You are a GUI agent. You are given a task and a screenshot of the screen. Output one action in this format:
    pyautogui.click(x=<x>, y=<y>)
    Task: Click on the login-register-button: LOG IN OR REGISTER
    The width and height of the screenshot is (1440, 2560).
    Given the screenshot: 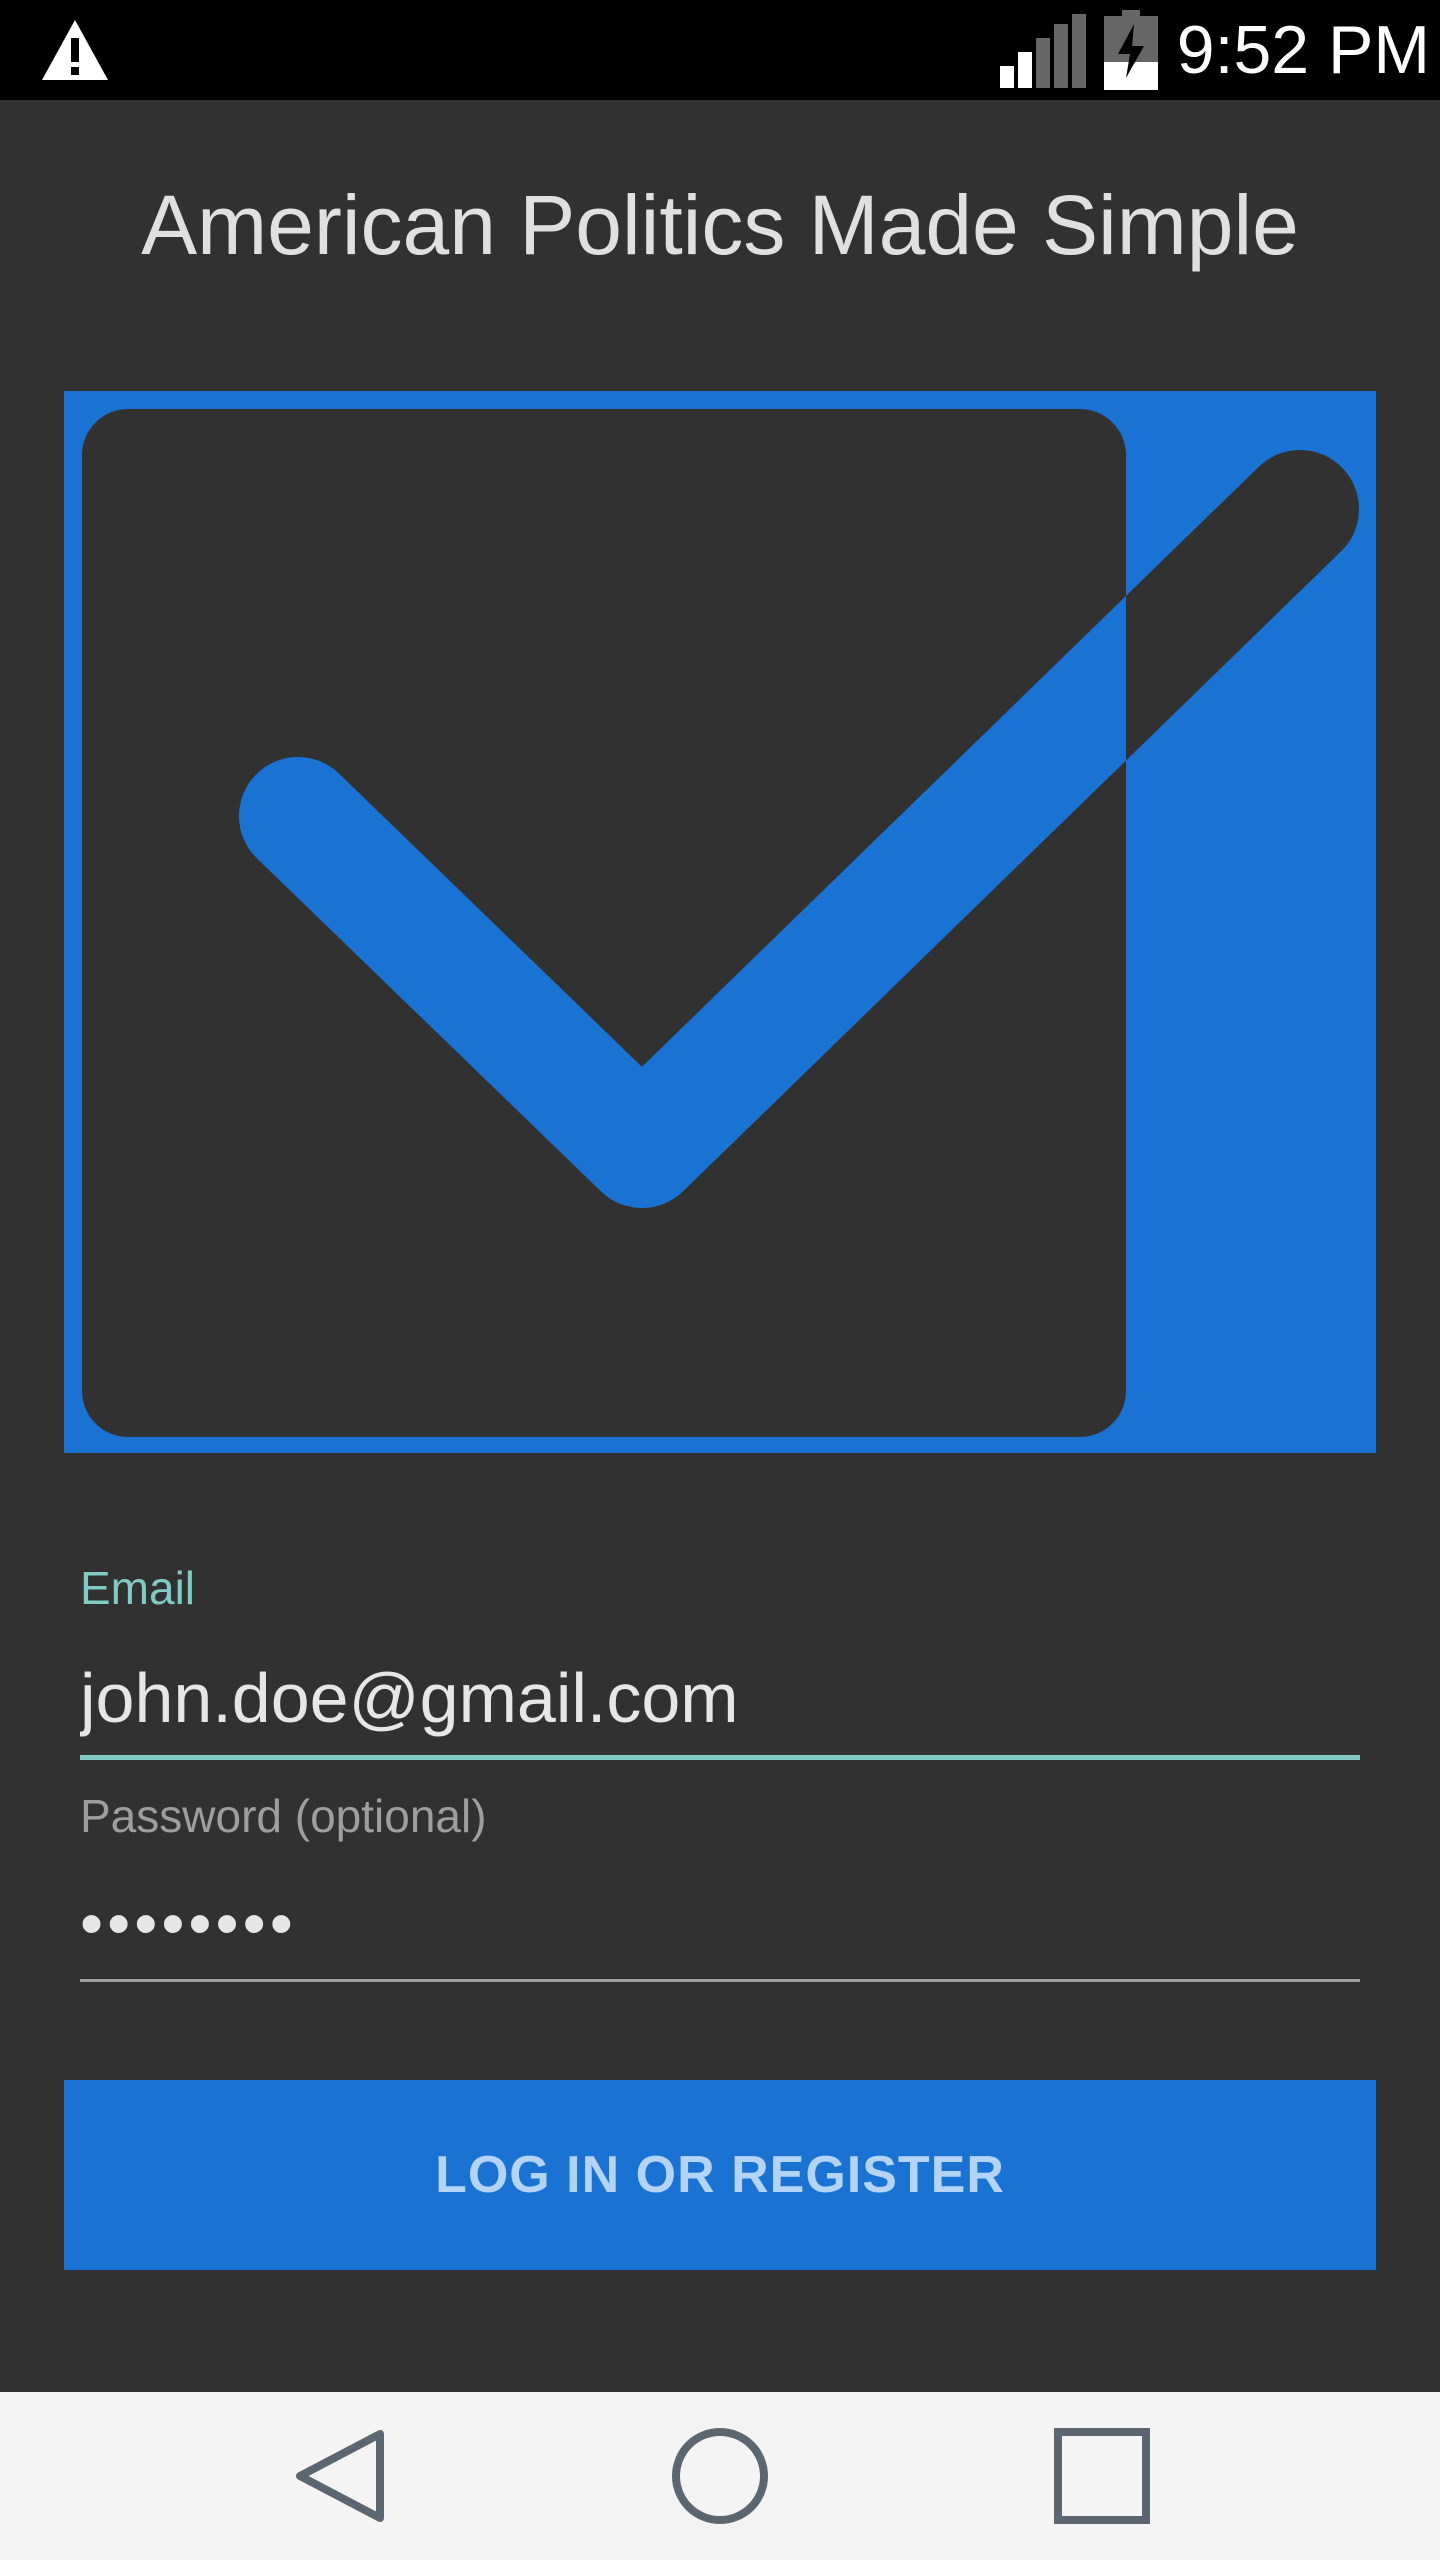 What is the action you would take?
    pyautogui.click(x=720, y=2175)
    